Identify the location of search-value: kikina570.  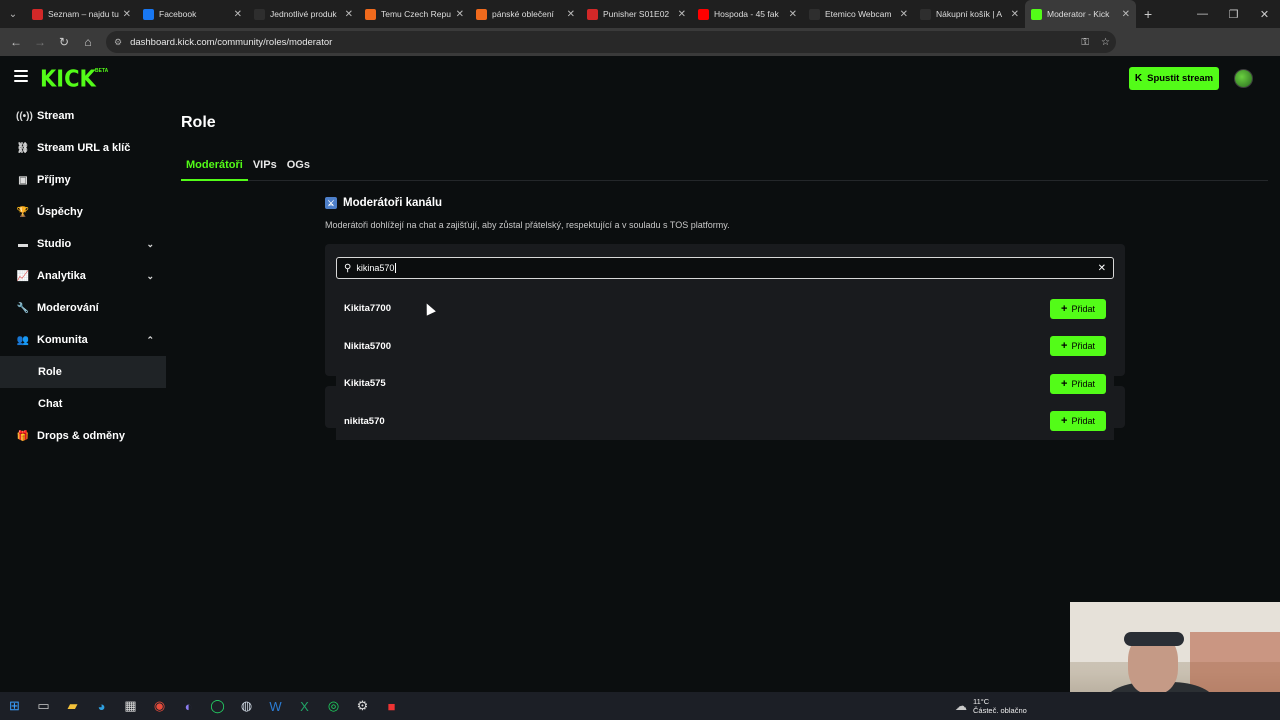
(375, 268).